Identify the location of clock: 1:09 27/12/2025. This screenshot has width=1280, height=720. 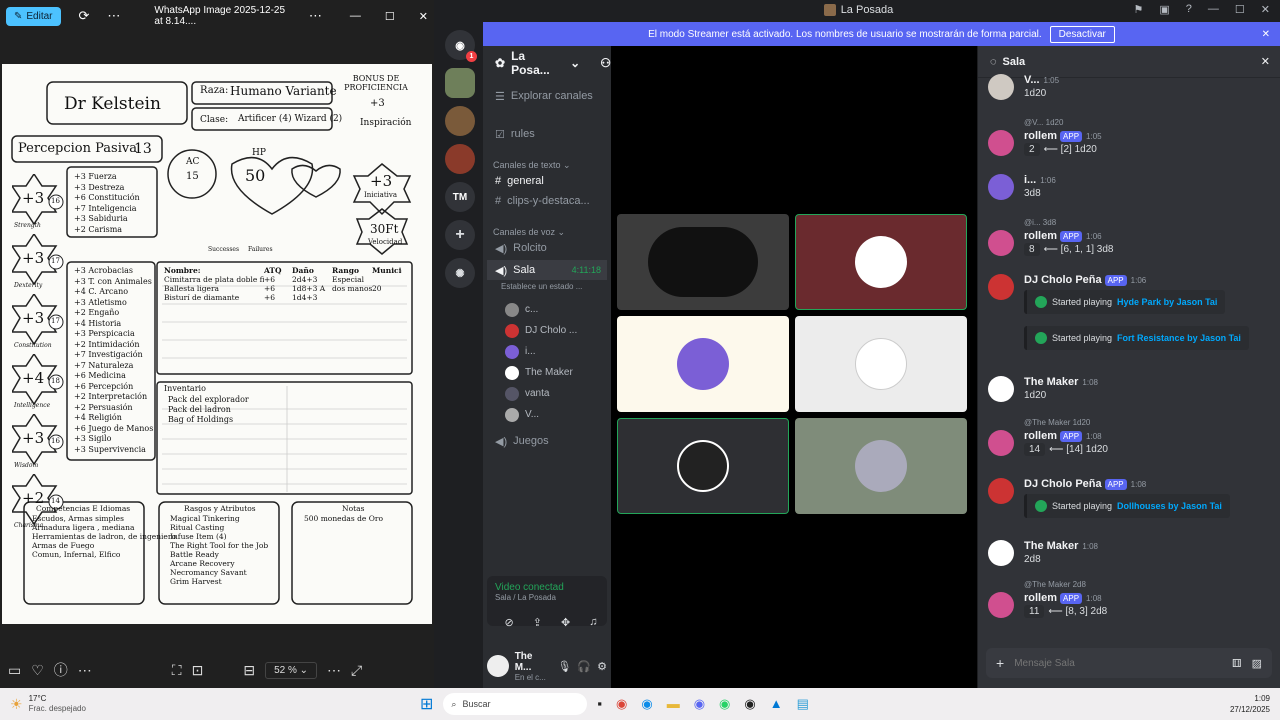
(1250, 704).